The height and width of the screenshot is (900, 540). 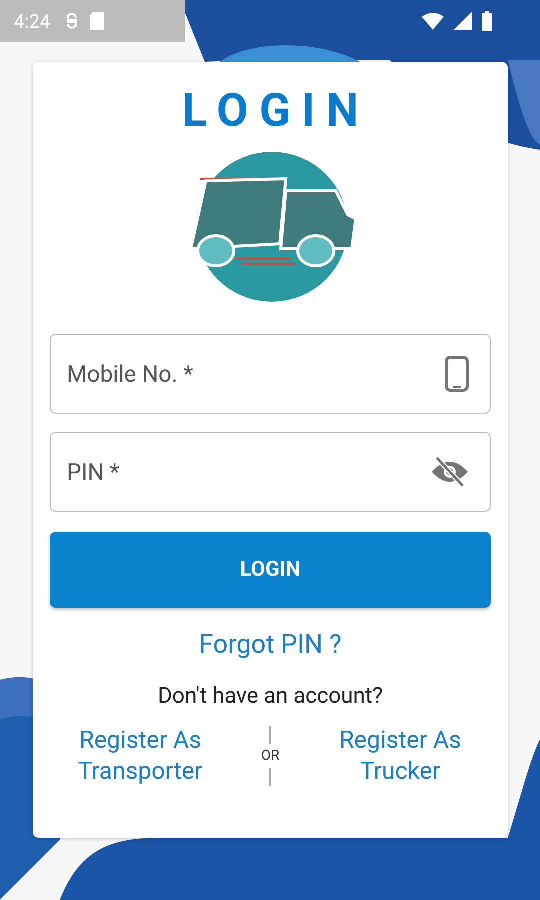 What do you see at coordinates (32, 21) in the screenshot?
I see `clock-time: 4:24` at bounding box center [32, 21].